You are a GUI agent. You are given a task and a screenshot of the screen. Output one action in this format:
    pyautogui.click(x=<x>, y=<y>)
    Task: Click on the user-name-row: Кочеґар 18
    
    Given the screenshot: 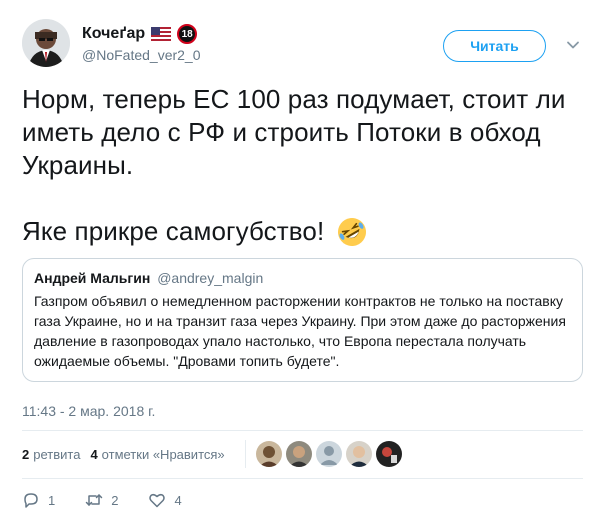 What is the action you would take?
    pyautogui.click(x=140, y=34)
    